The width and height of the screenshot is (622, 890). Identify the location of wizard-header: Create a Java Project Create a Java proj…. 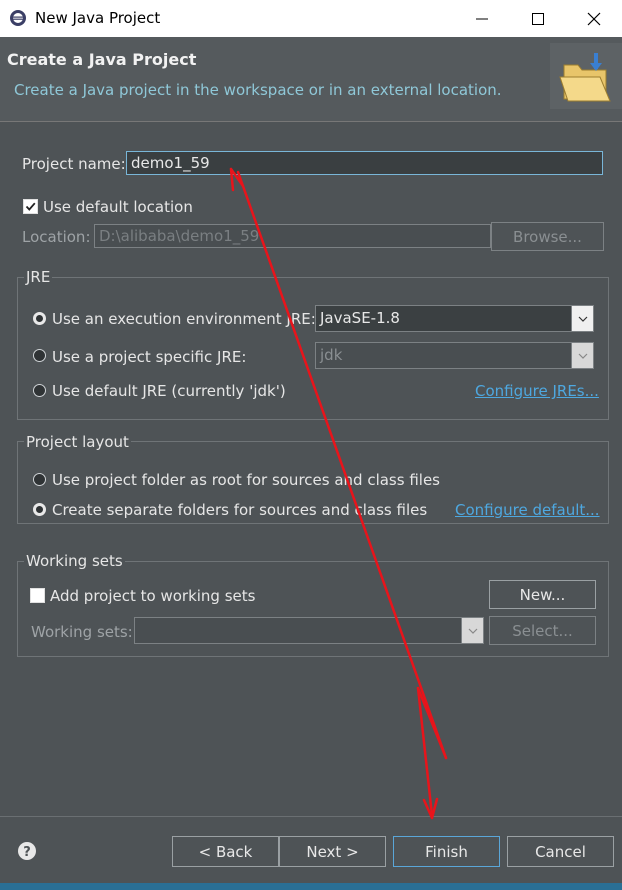
(311, 79).